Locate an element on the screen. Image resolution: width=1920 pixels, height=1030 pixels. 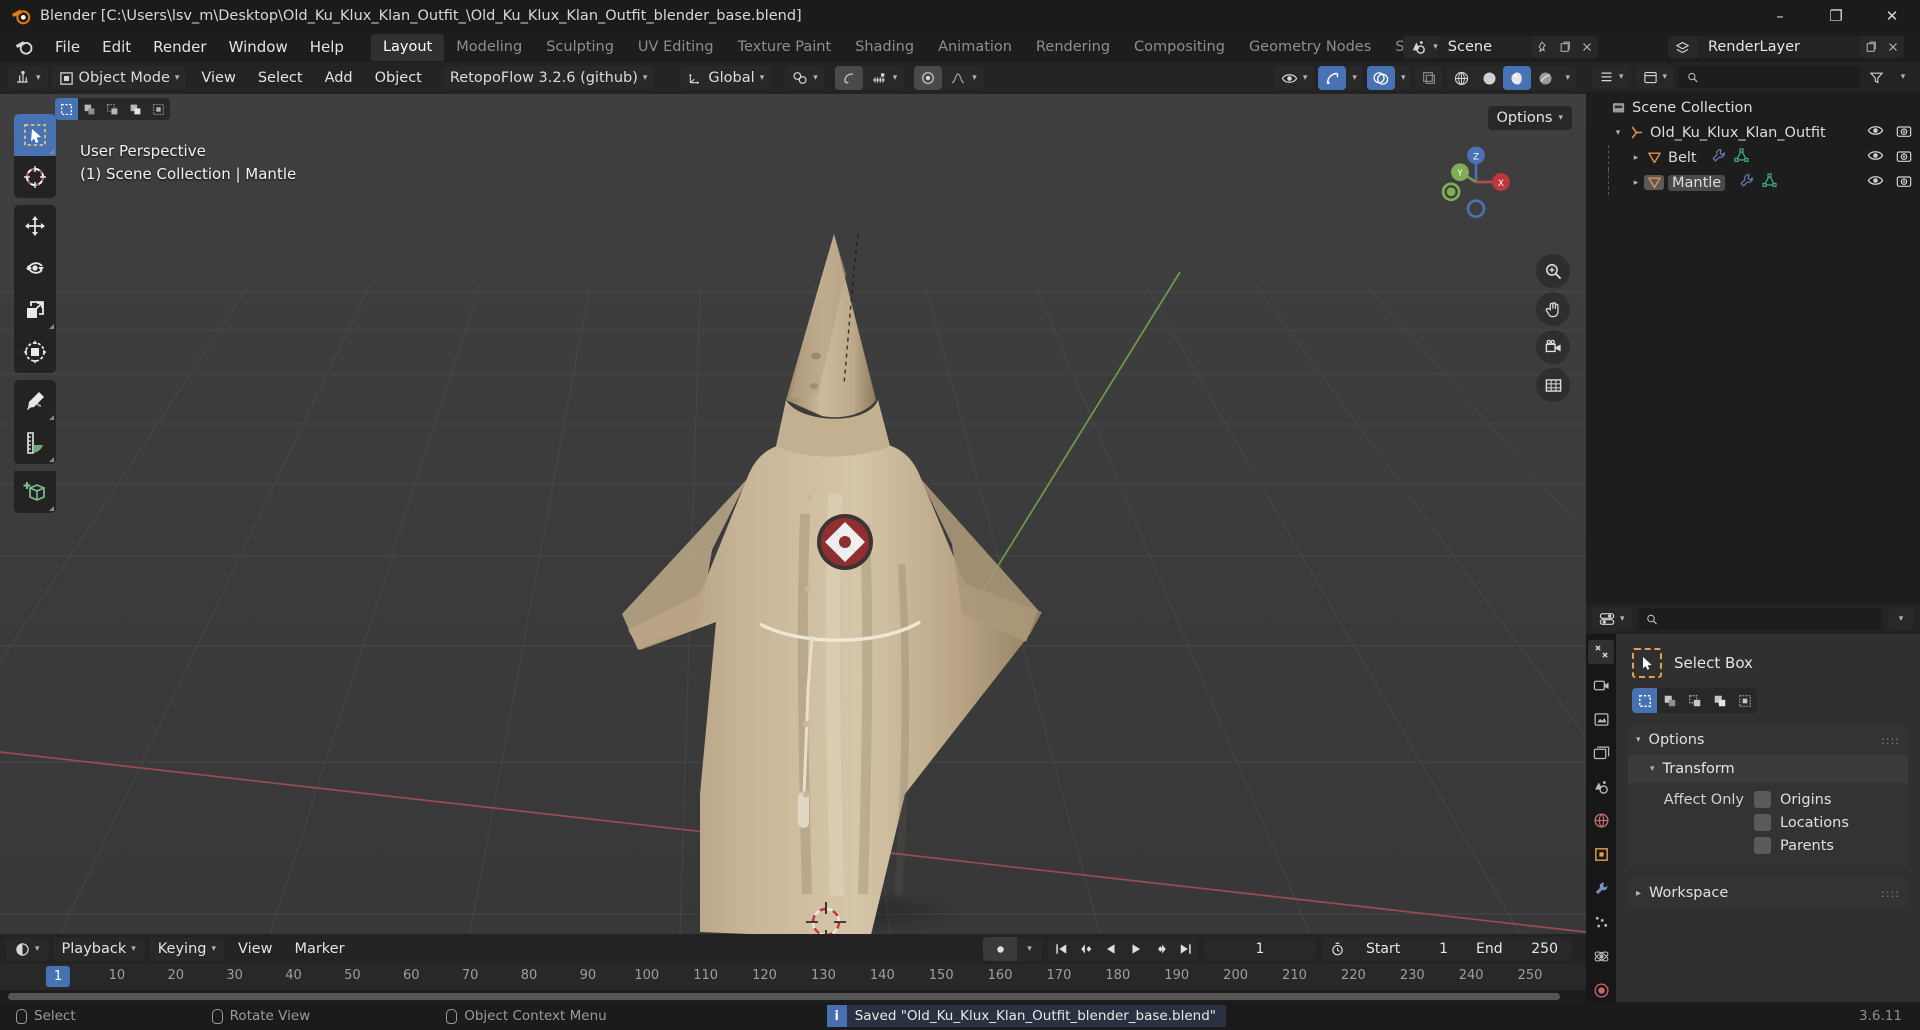
timeline-editor-type: ▾ is located at coordinates (27, 949).